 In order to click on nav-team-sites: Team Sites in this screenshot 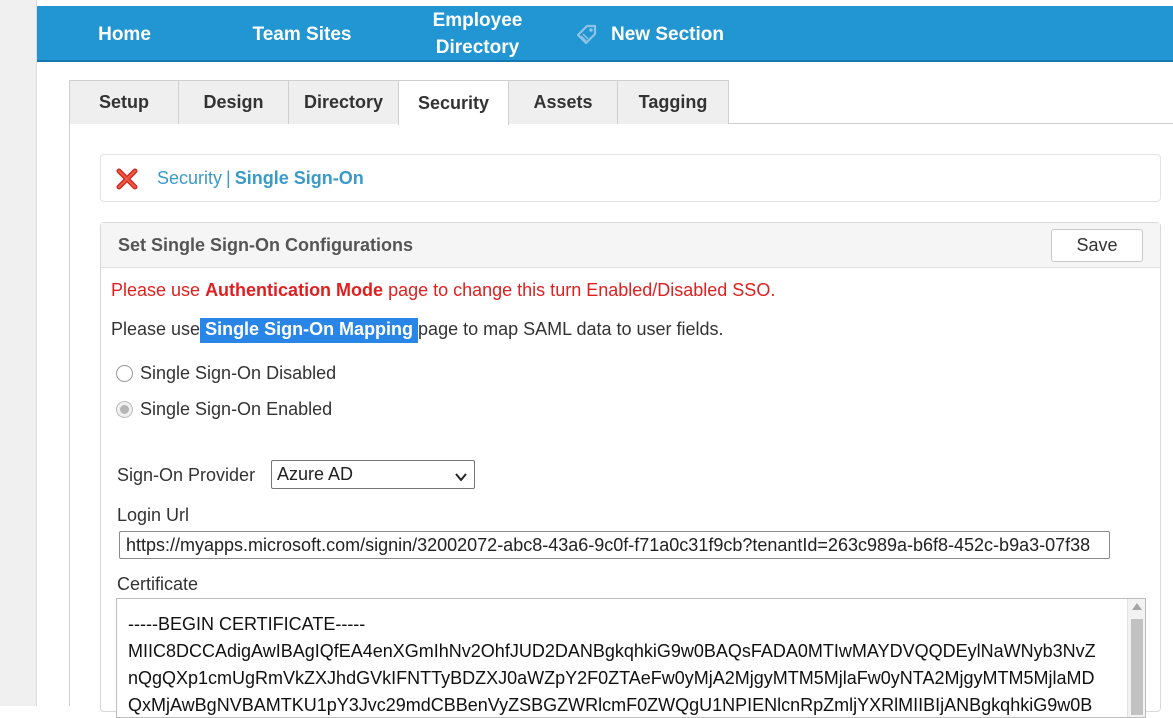, I will do `click(302, 34)`.